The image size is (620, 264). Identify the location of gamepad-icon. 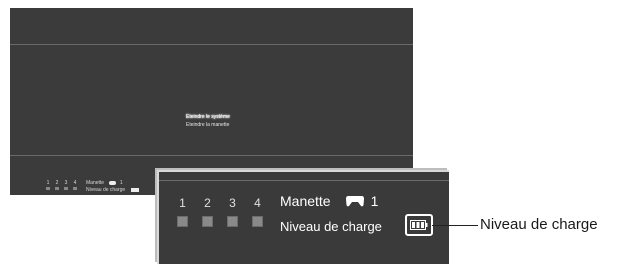
(354, 201).